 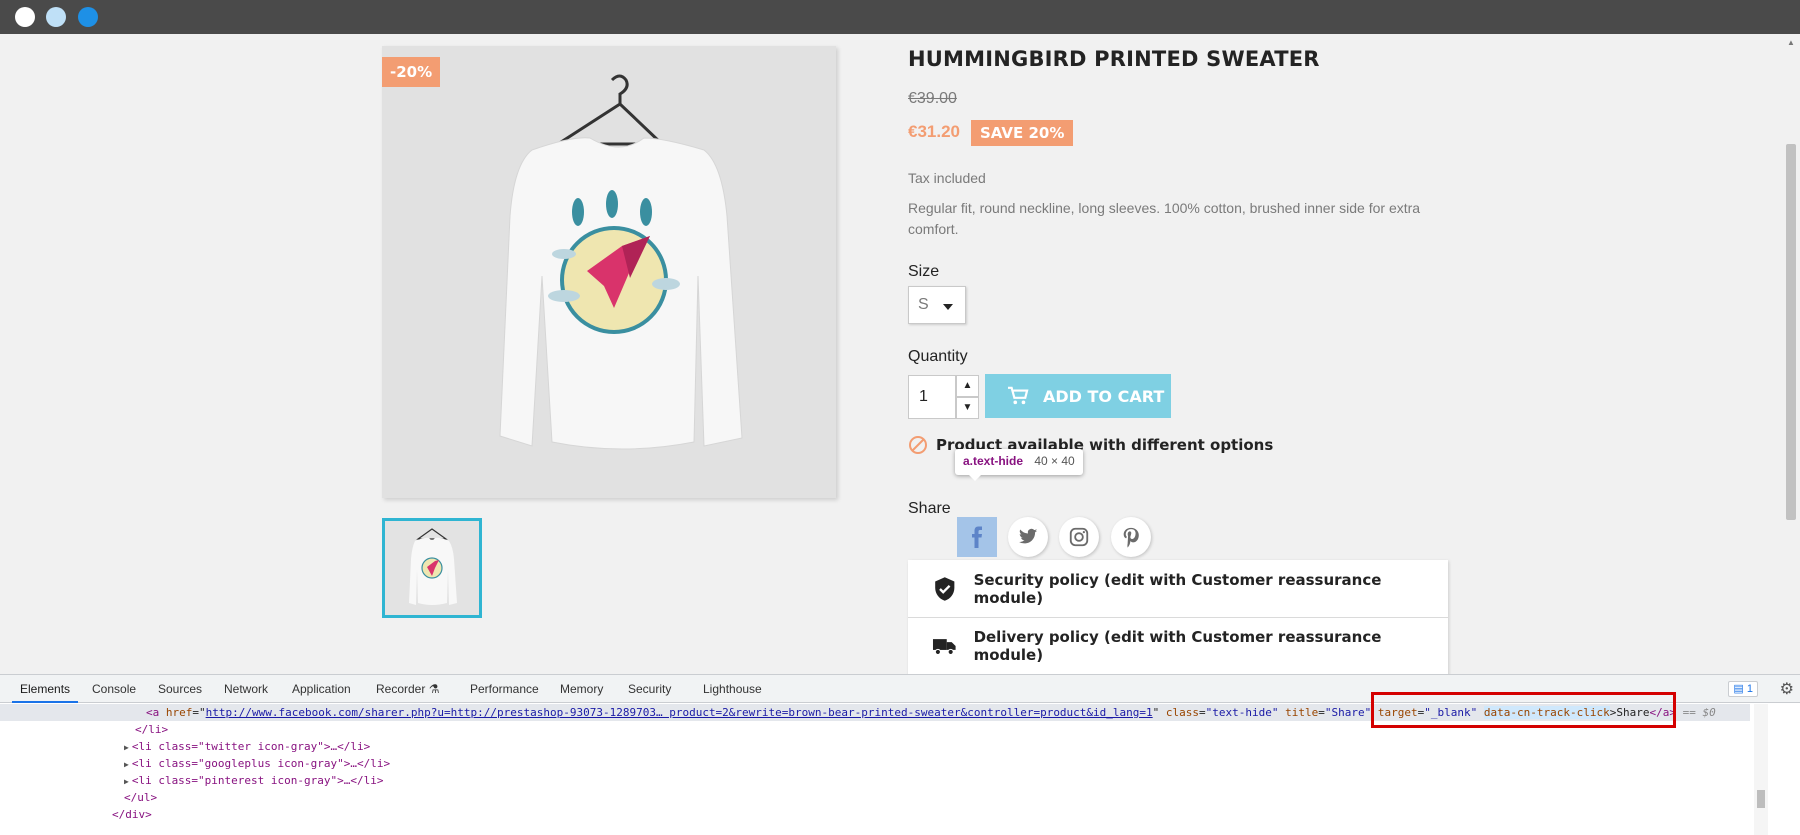 I want to click on pinterest-icon, so click(x=1131, y=537).